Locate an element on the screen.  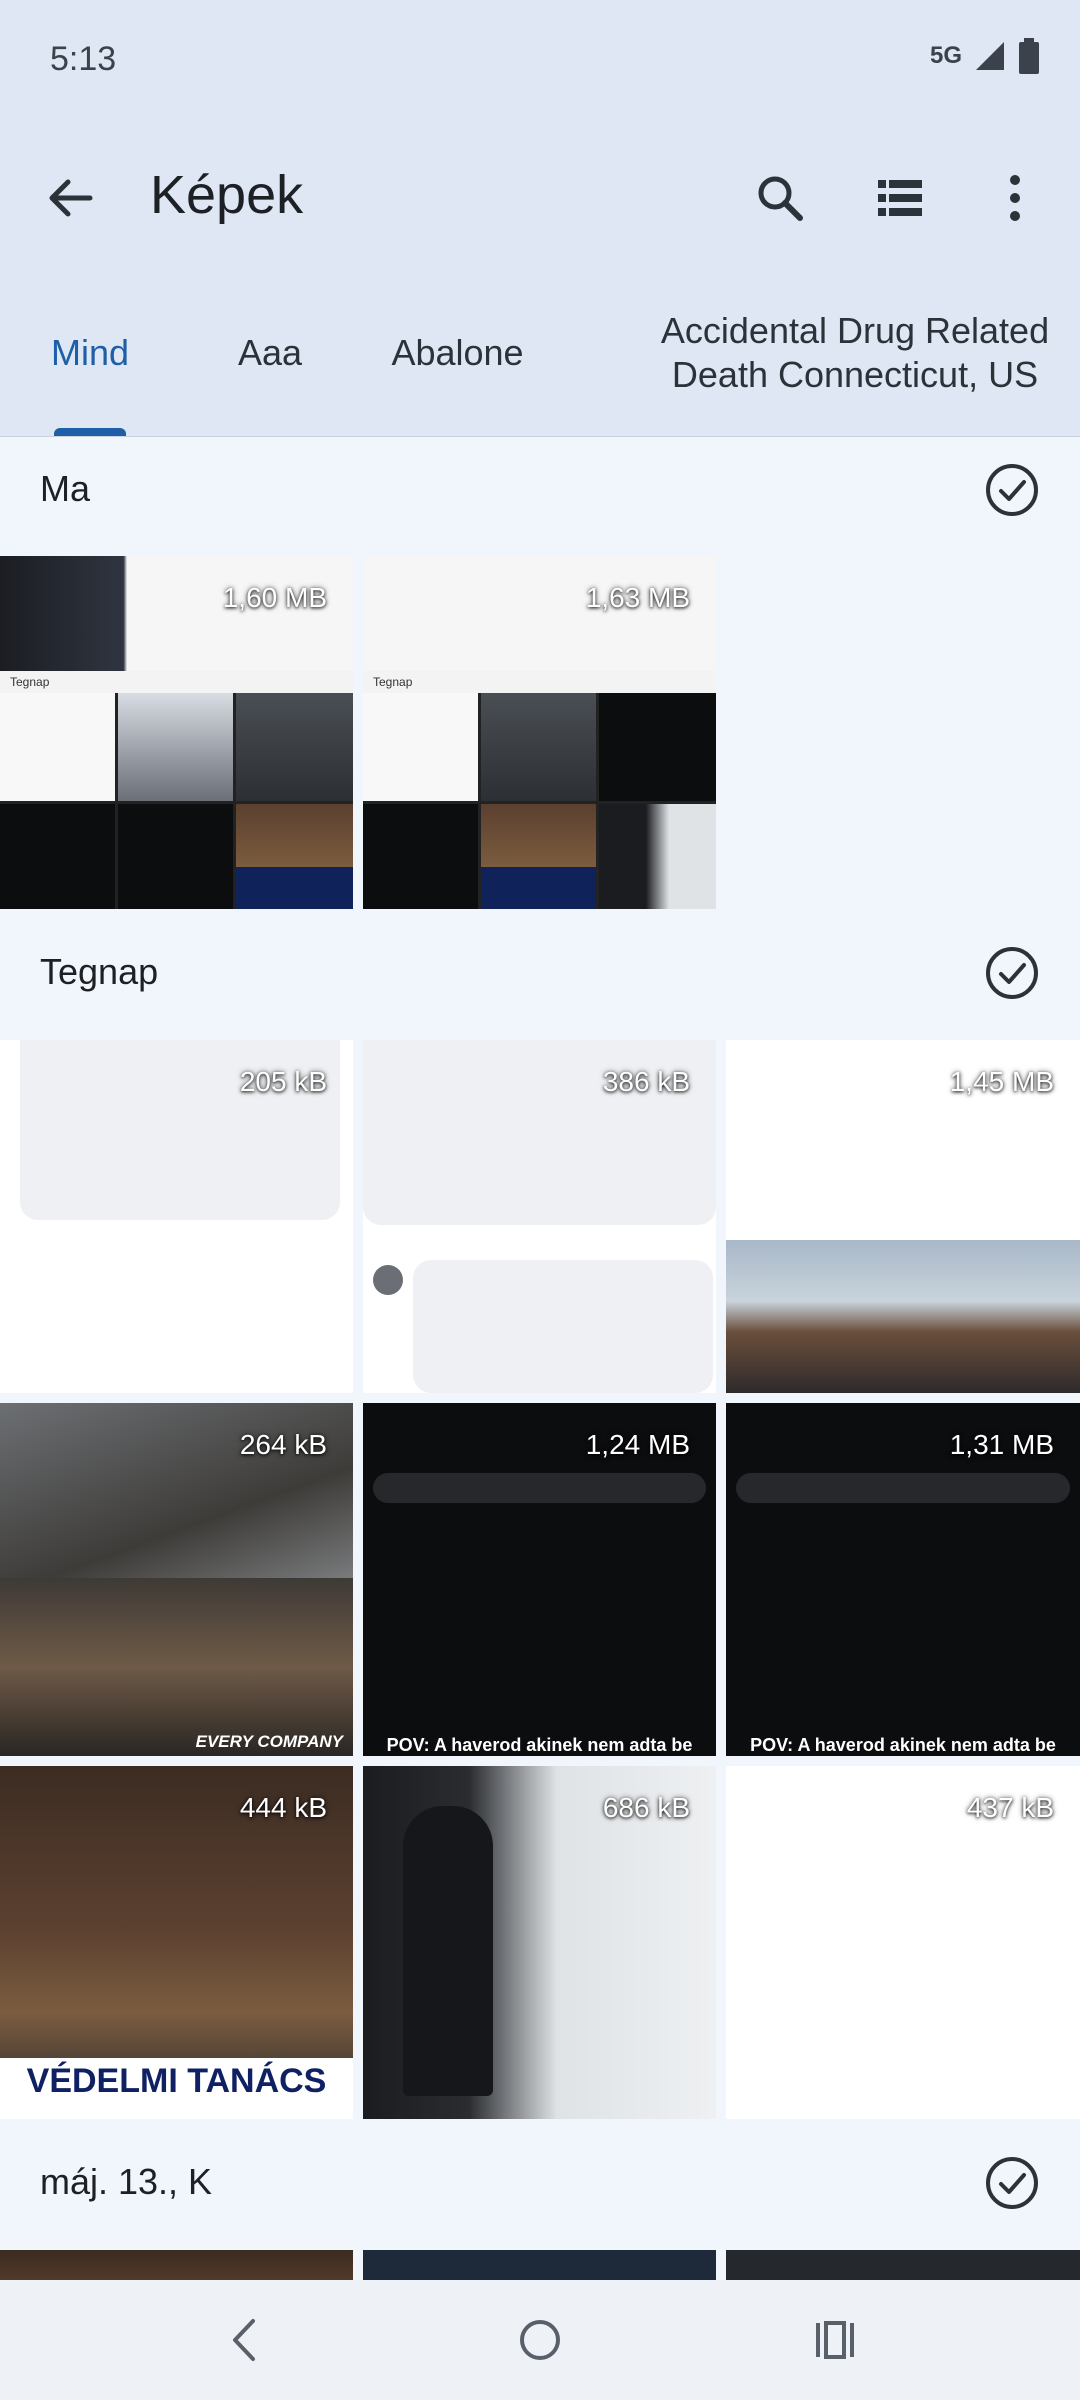
battery-icon is located at coordinates (1029, 56).